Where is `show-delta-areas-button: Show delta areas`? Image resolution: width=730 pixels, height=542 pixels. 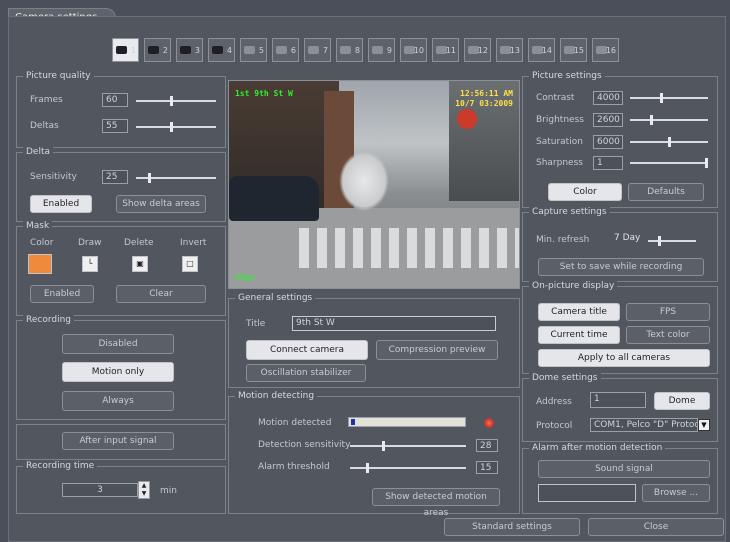 show-delta-areas-button: Show delta areas is located at coordinates (161, 204).